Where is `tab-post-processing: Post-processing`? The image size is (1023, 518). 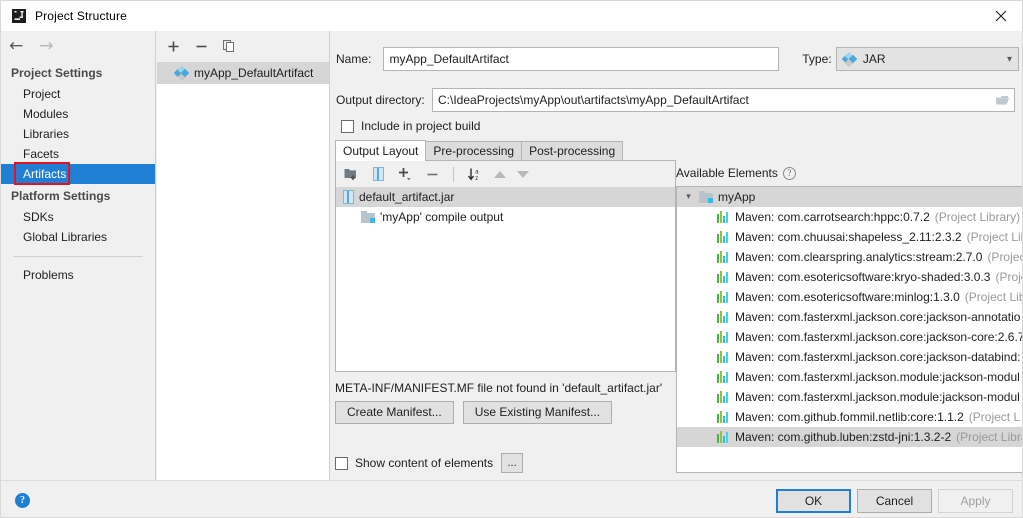 tab-post-processing: Post-processing is located at coordinates (572, 151).